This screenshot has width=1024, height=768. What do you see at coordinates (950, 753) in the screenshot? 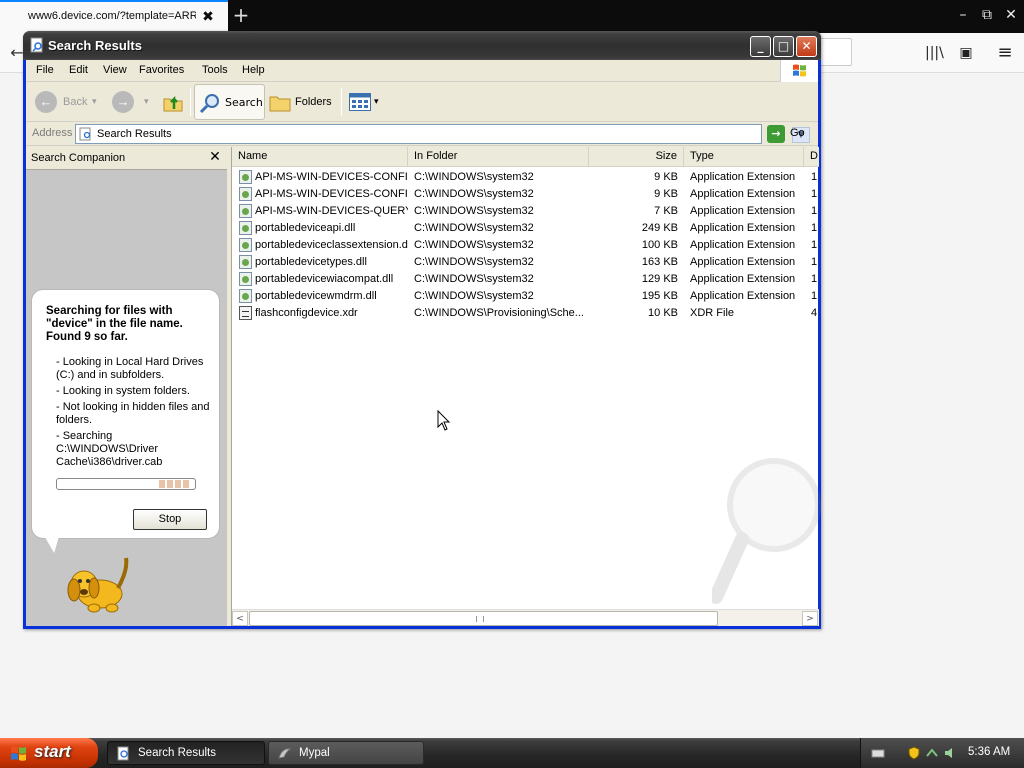
I see `volume-icon` at bounding box center [950, 753].